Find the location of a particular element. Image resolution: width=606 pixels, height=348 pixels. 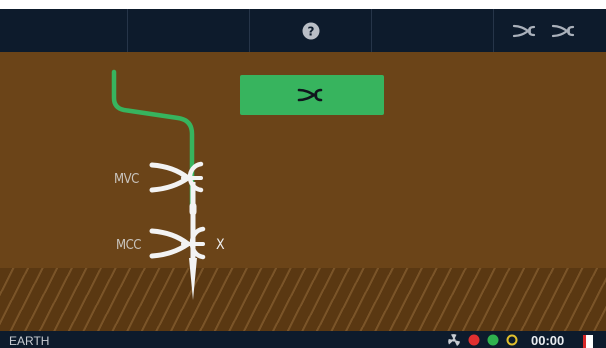

lower-clamp-marker: X is located at coordinates (220, 245).